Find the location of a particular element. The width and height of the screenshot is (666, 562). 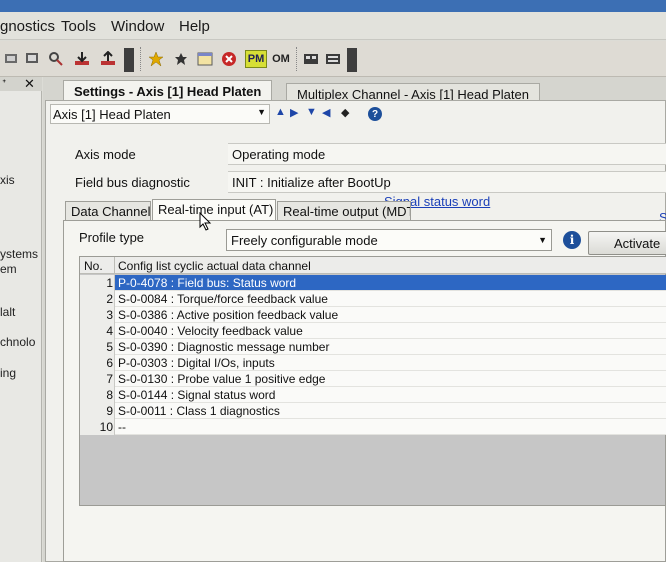

row-value: S-0-0011 : Class 1 diagnostics is located at coordinates (199, 411).